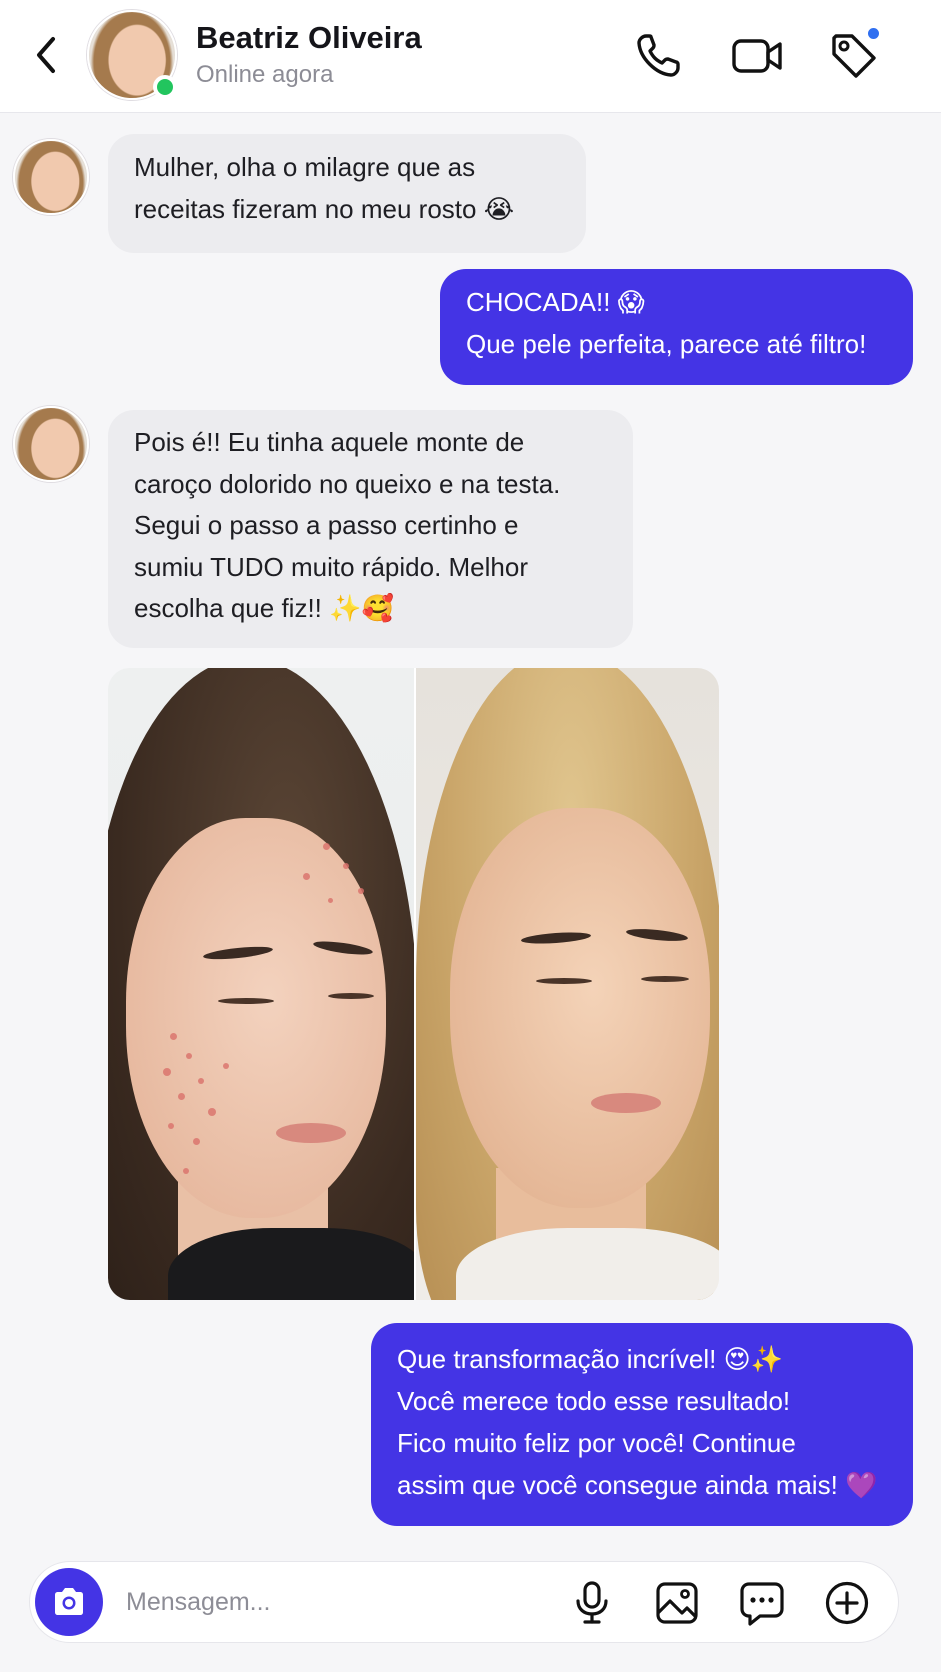 The width and height of the screenshot is (941, 1672). What do you see at coordinates (264, 608) in the screenshot?
I see `message-text: escolha que fiz!! ✨🥰` at bounding box center [264, 608].